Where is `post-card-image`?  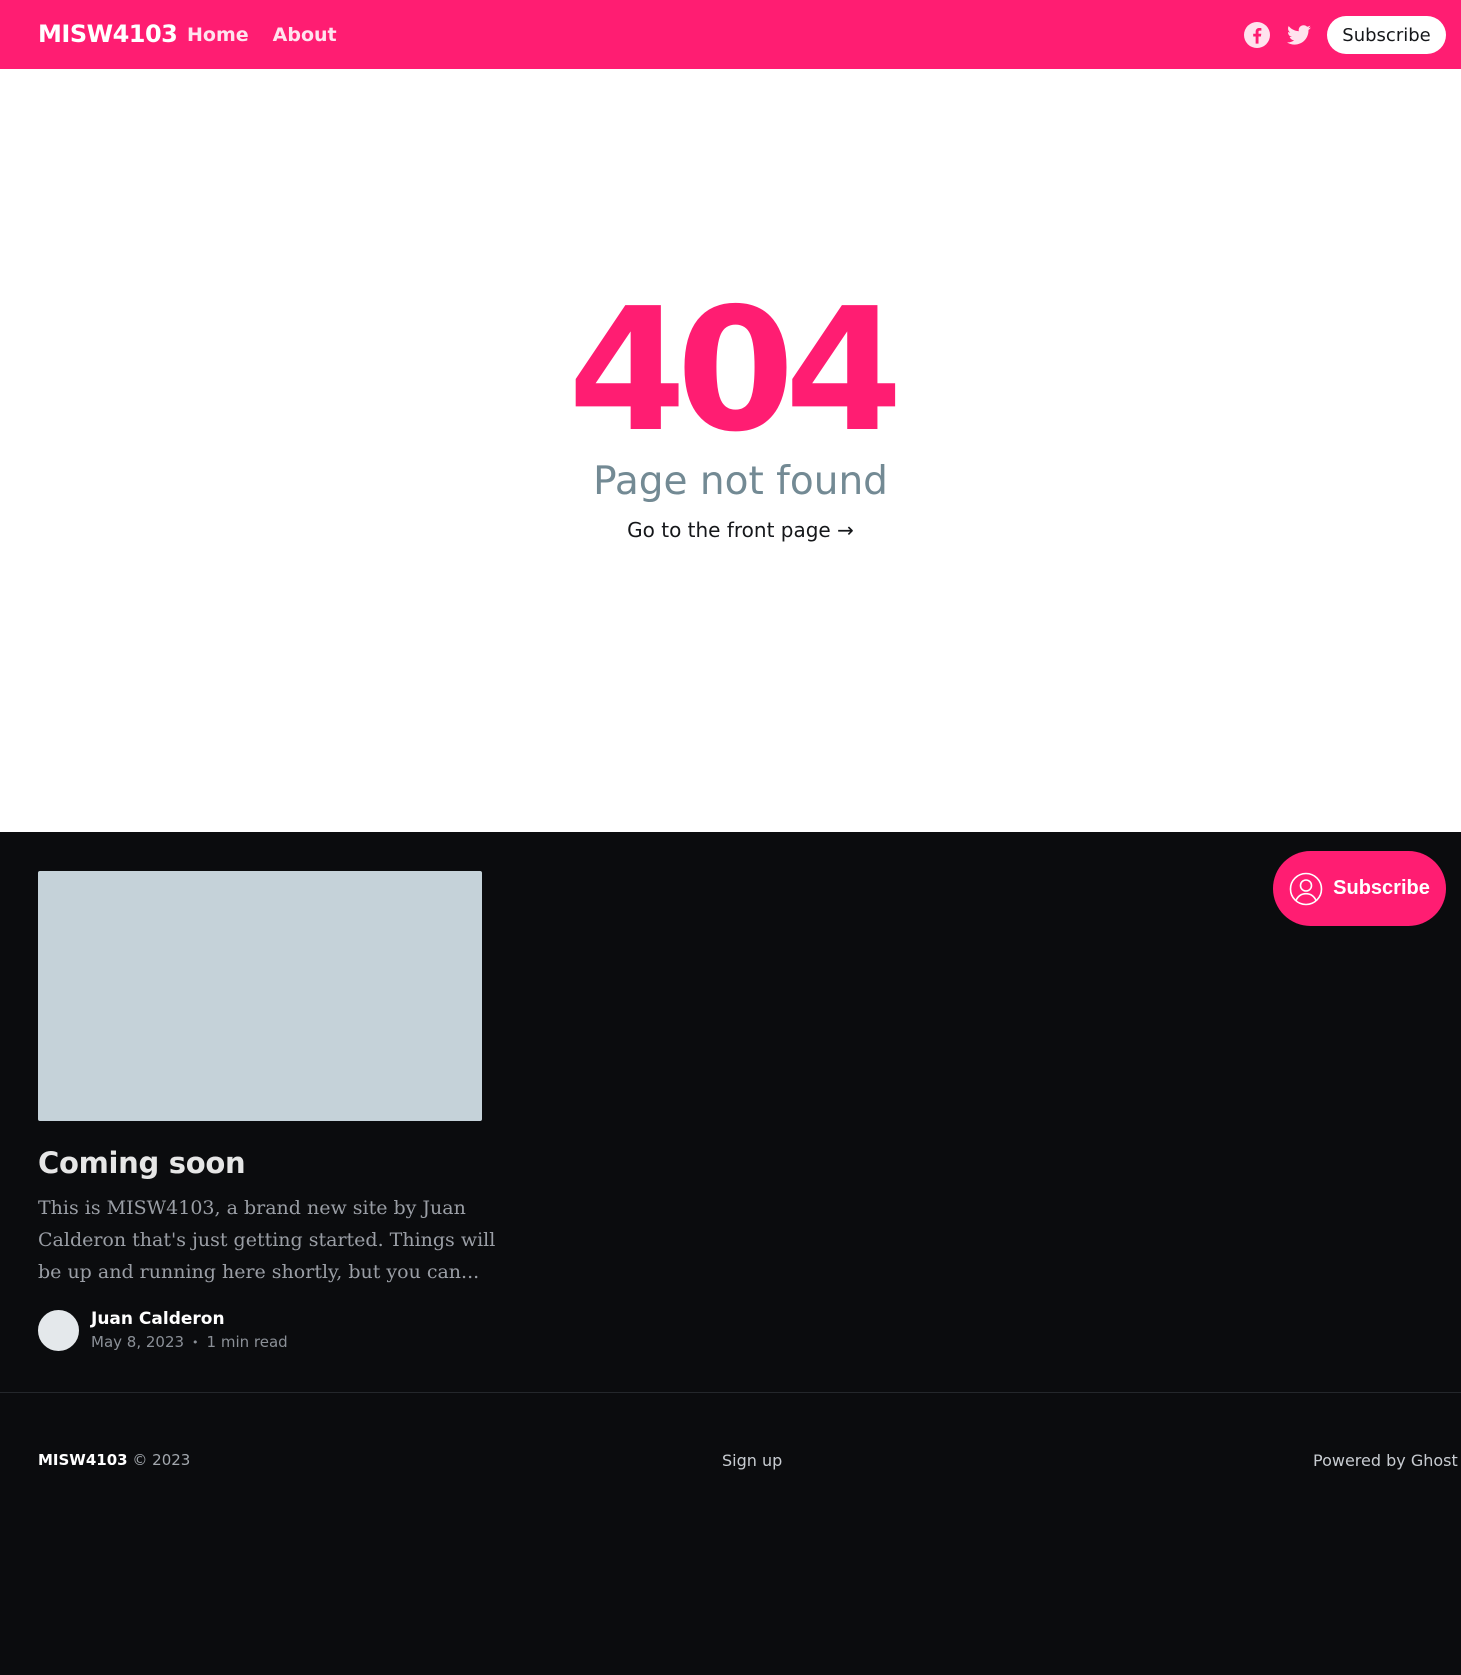
post-card-image is located at coordinates (260, 996).